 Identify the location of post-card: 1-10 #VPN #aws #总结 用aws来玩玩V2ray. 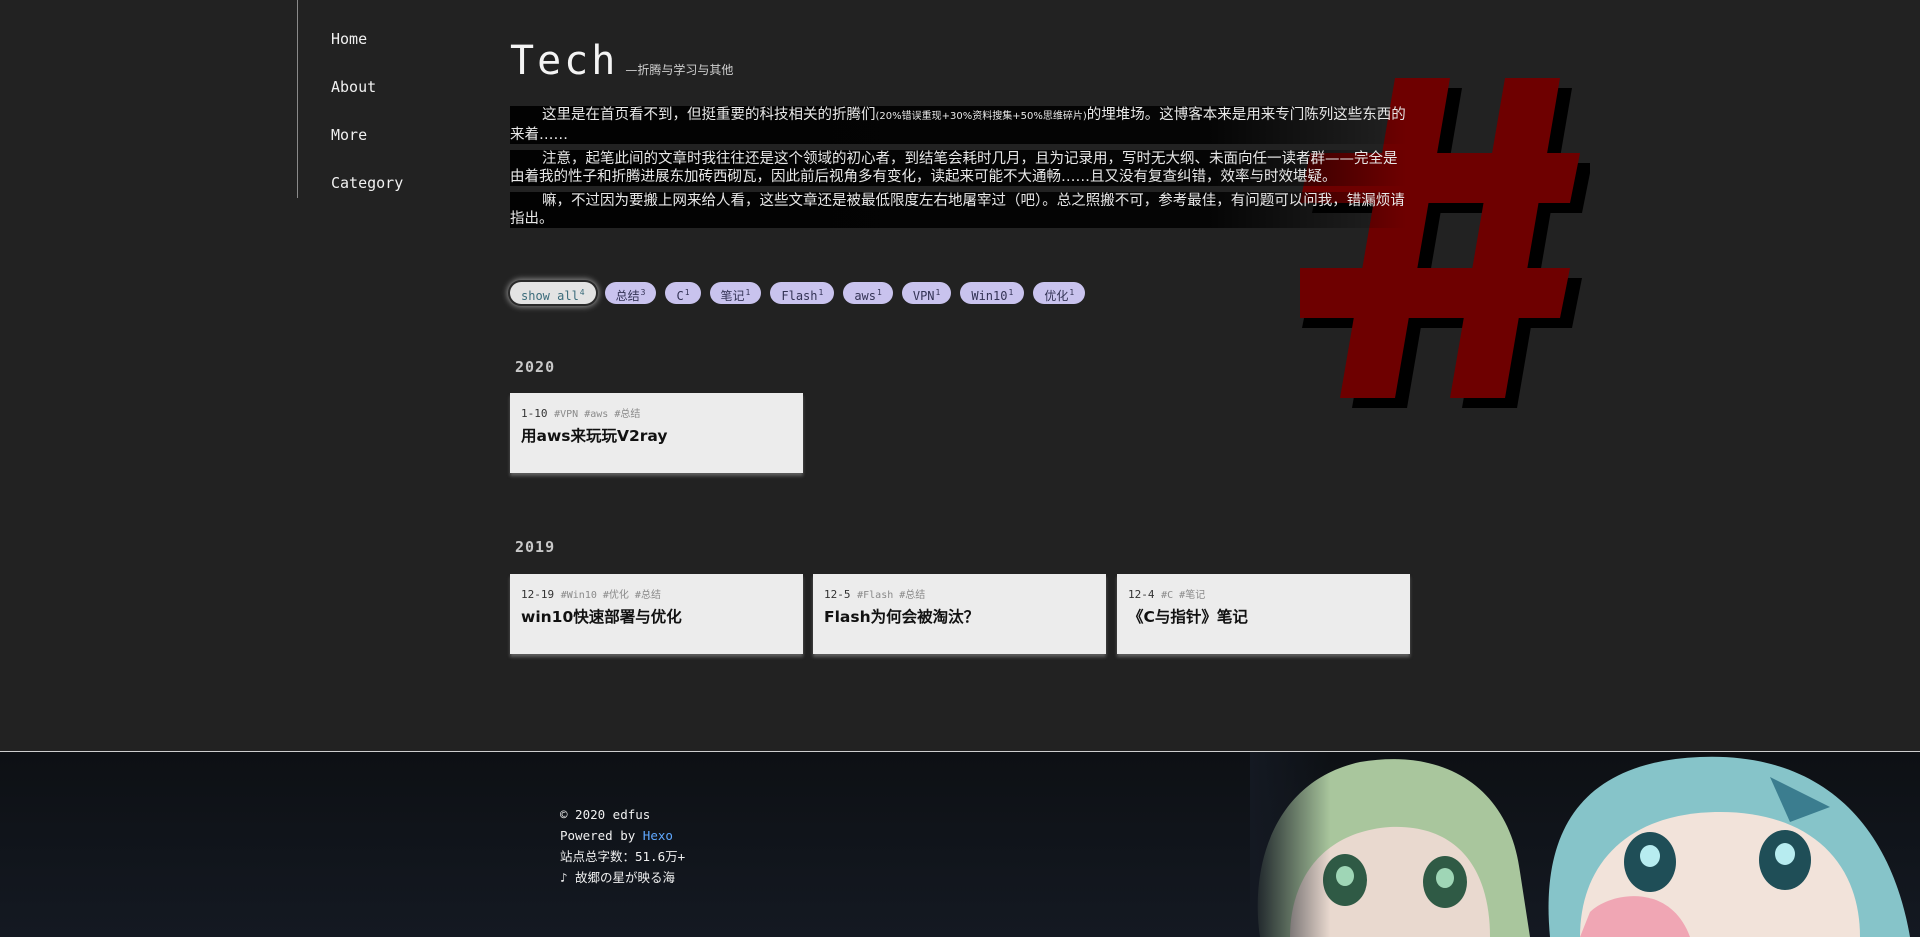
(656, 433).